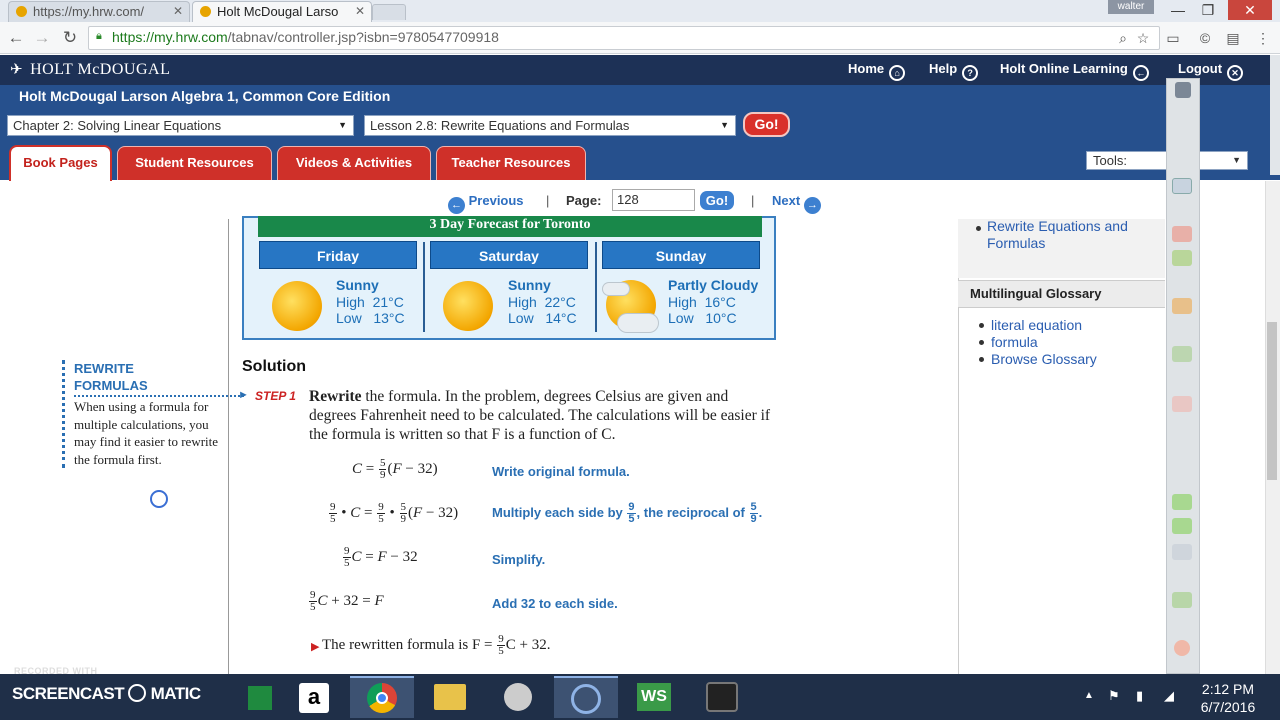 The width and height of the screenshot is (1280, 720). I want to click on minimize-icon: —, so click(1178, 10).